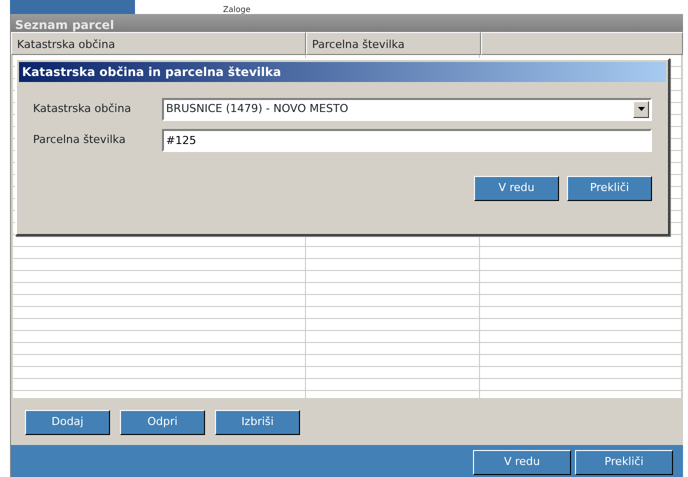  I want to click on dialog-title: Katastrska občina in parcelna številka, so click(342, 72).